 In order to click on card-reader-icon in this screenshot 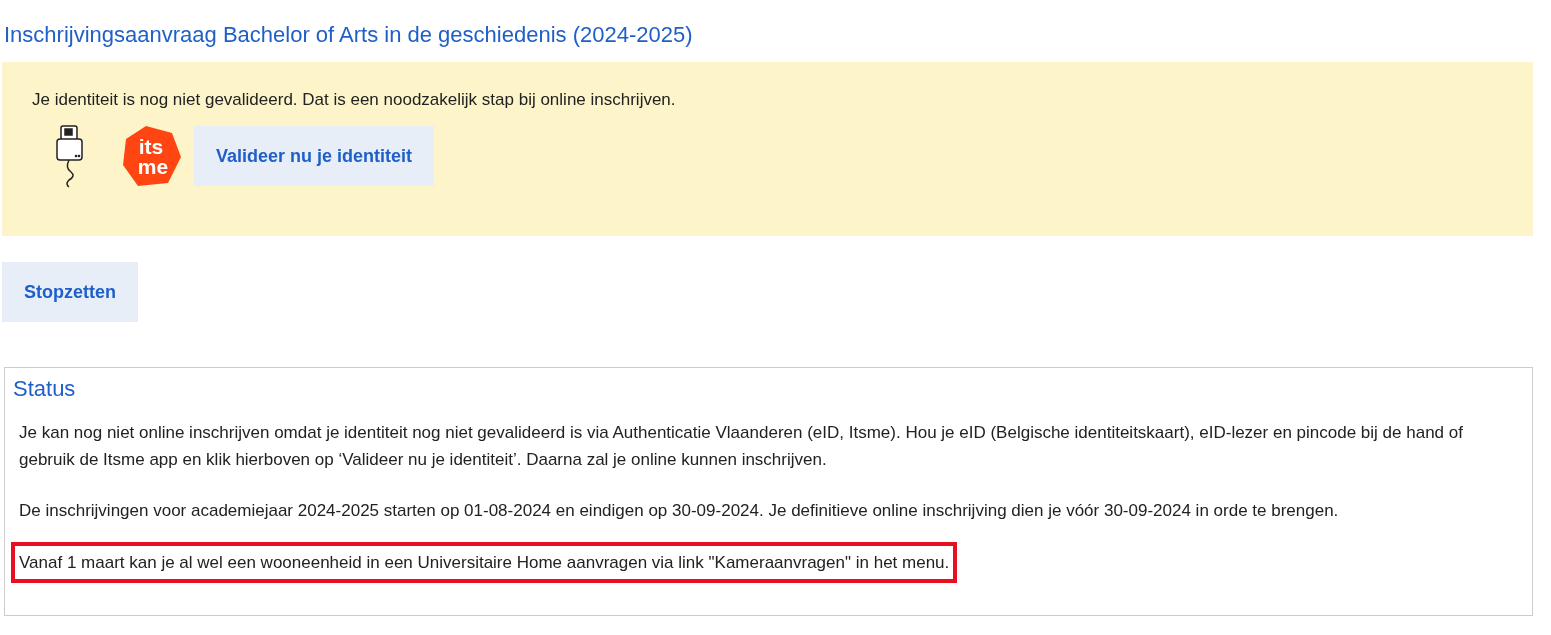, I will do `click(70, 156)`.